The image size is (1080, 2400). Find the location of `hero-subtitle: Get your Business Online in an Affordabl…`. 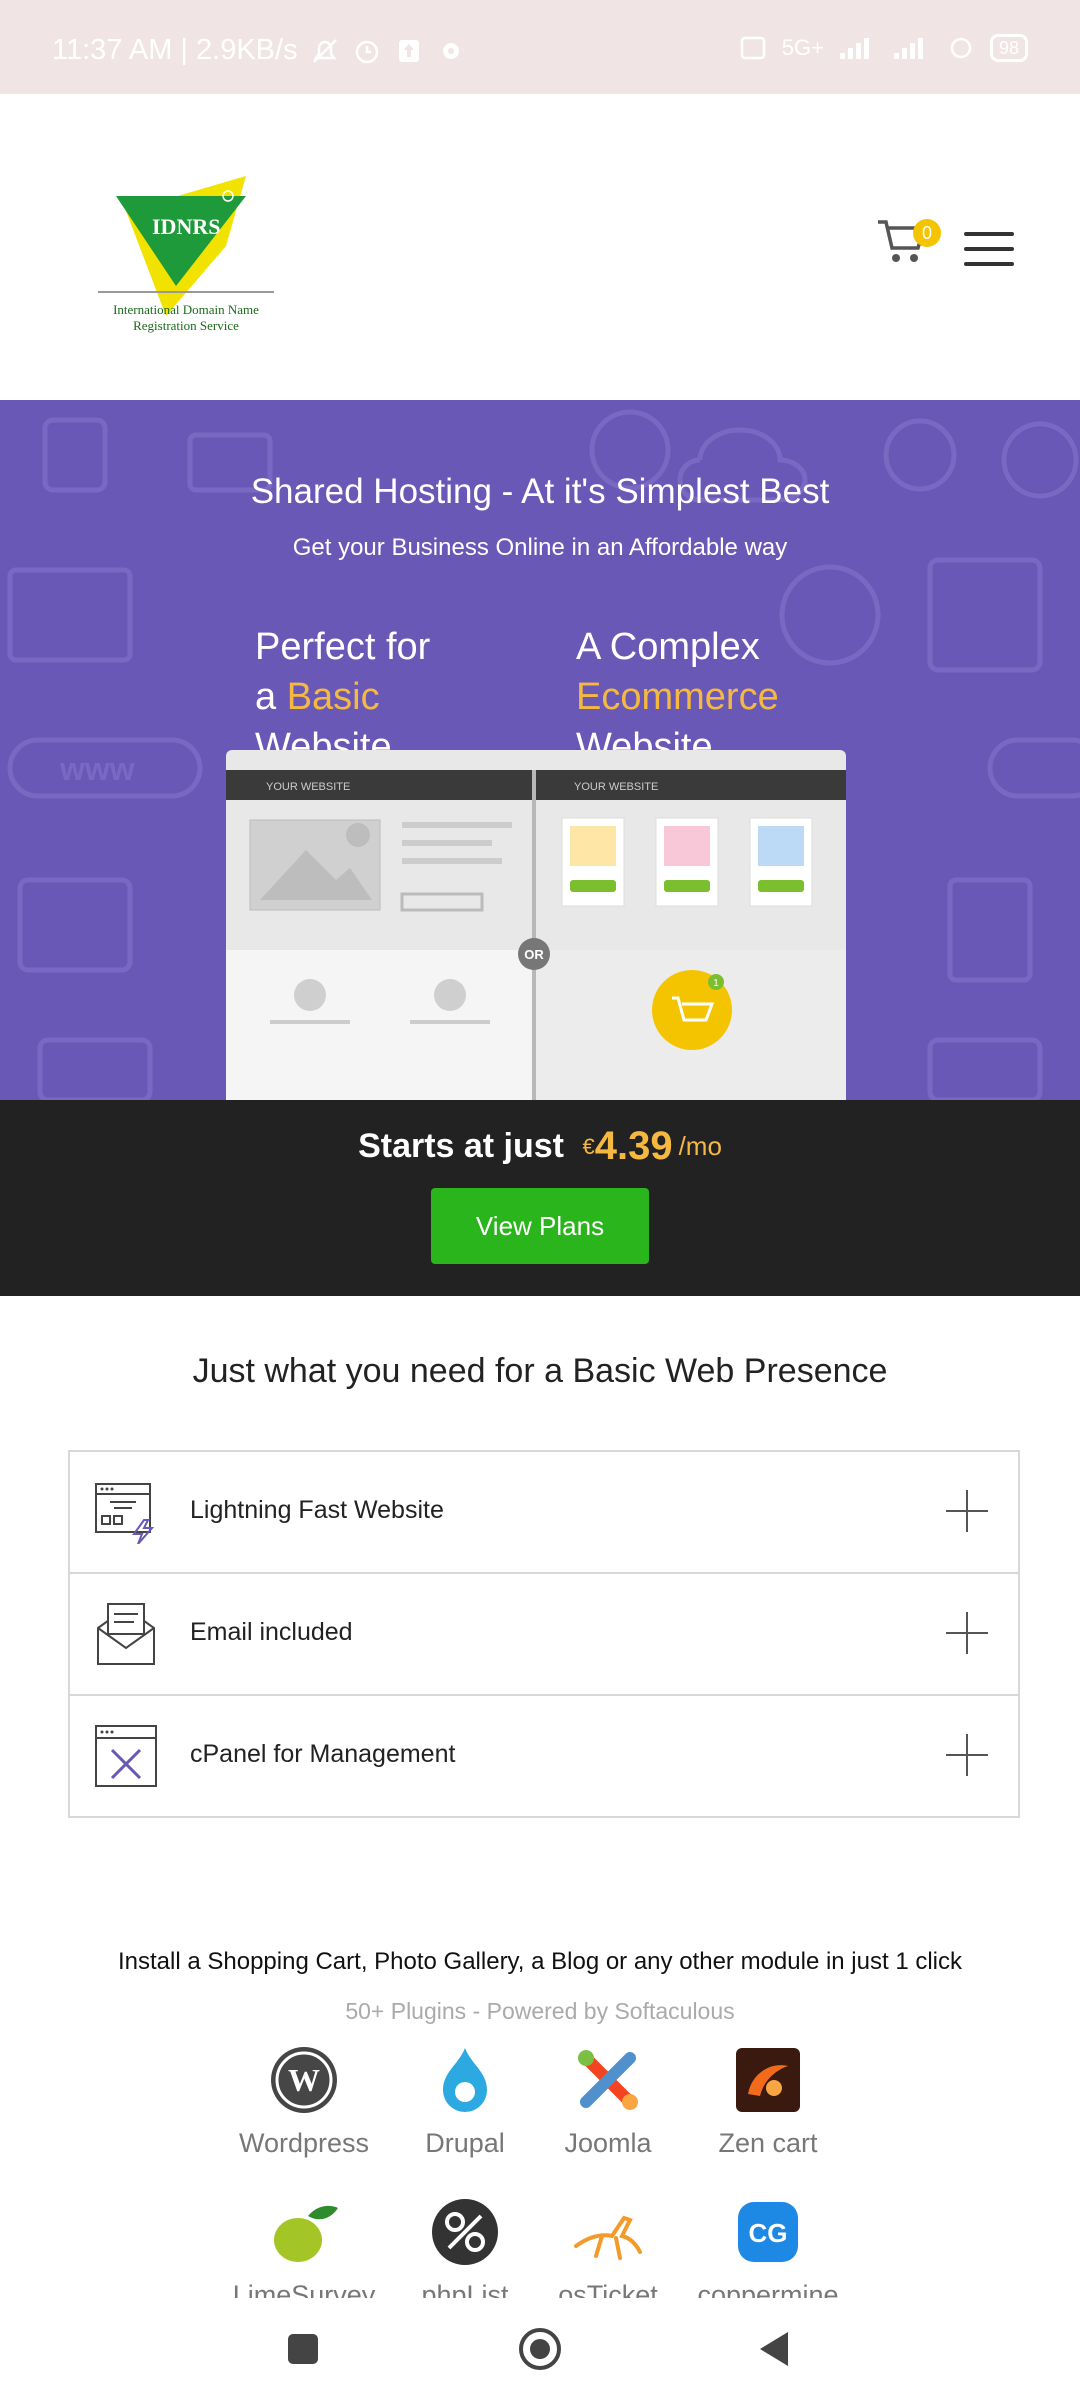

hero-subtitle: Get your Business Online in an Affordabl… is located at coordinates (540, 547).